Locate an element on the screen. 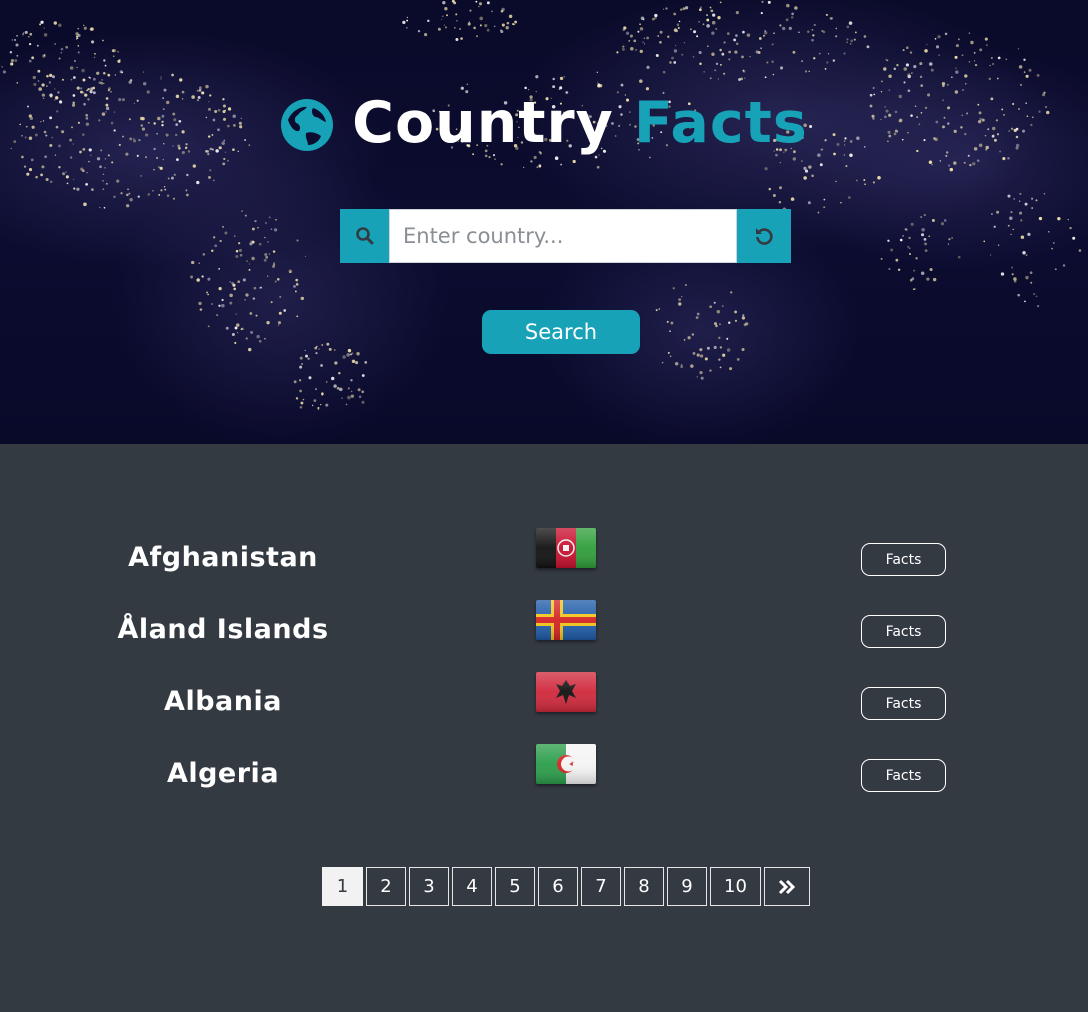 The image size is (1088, 1012). page-link-3: 3 is located at coordinates (429, 886).